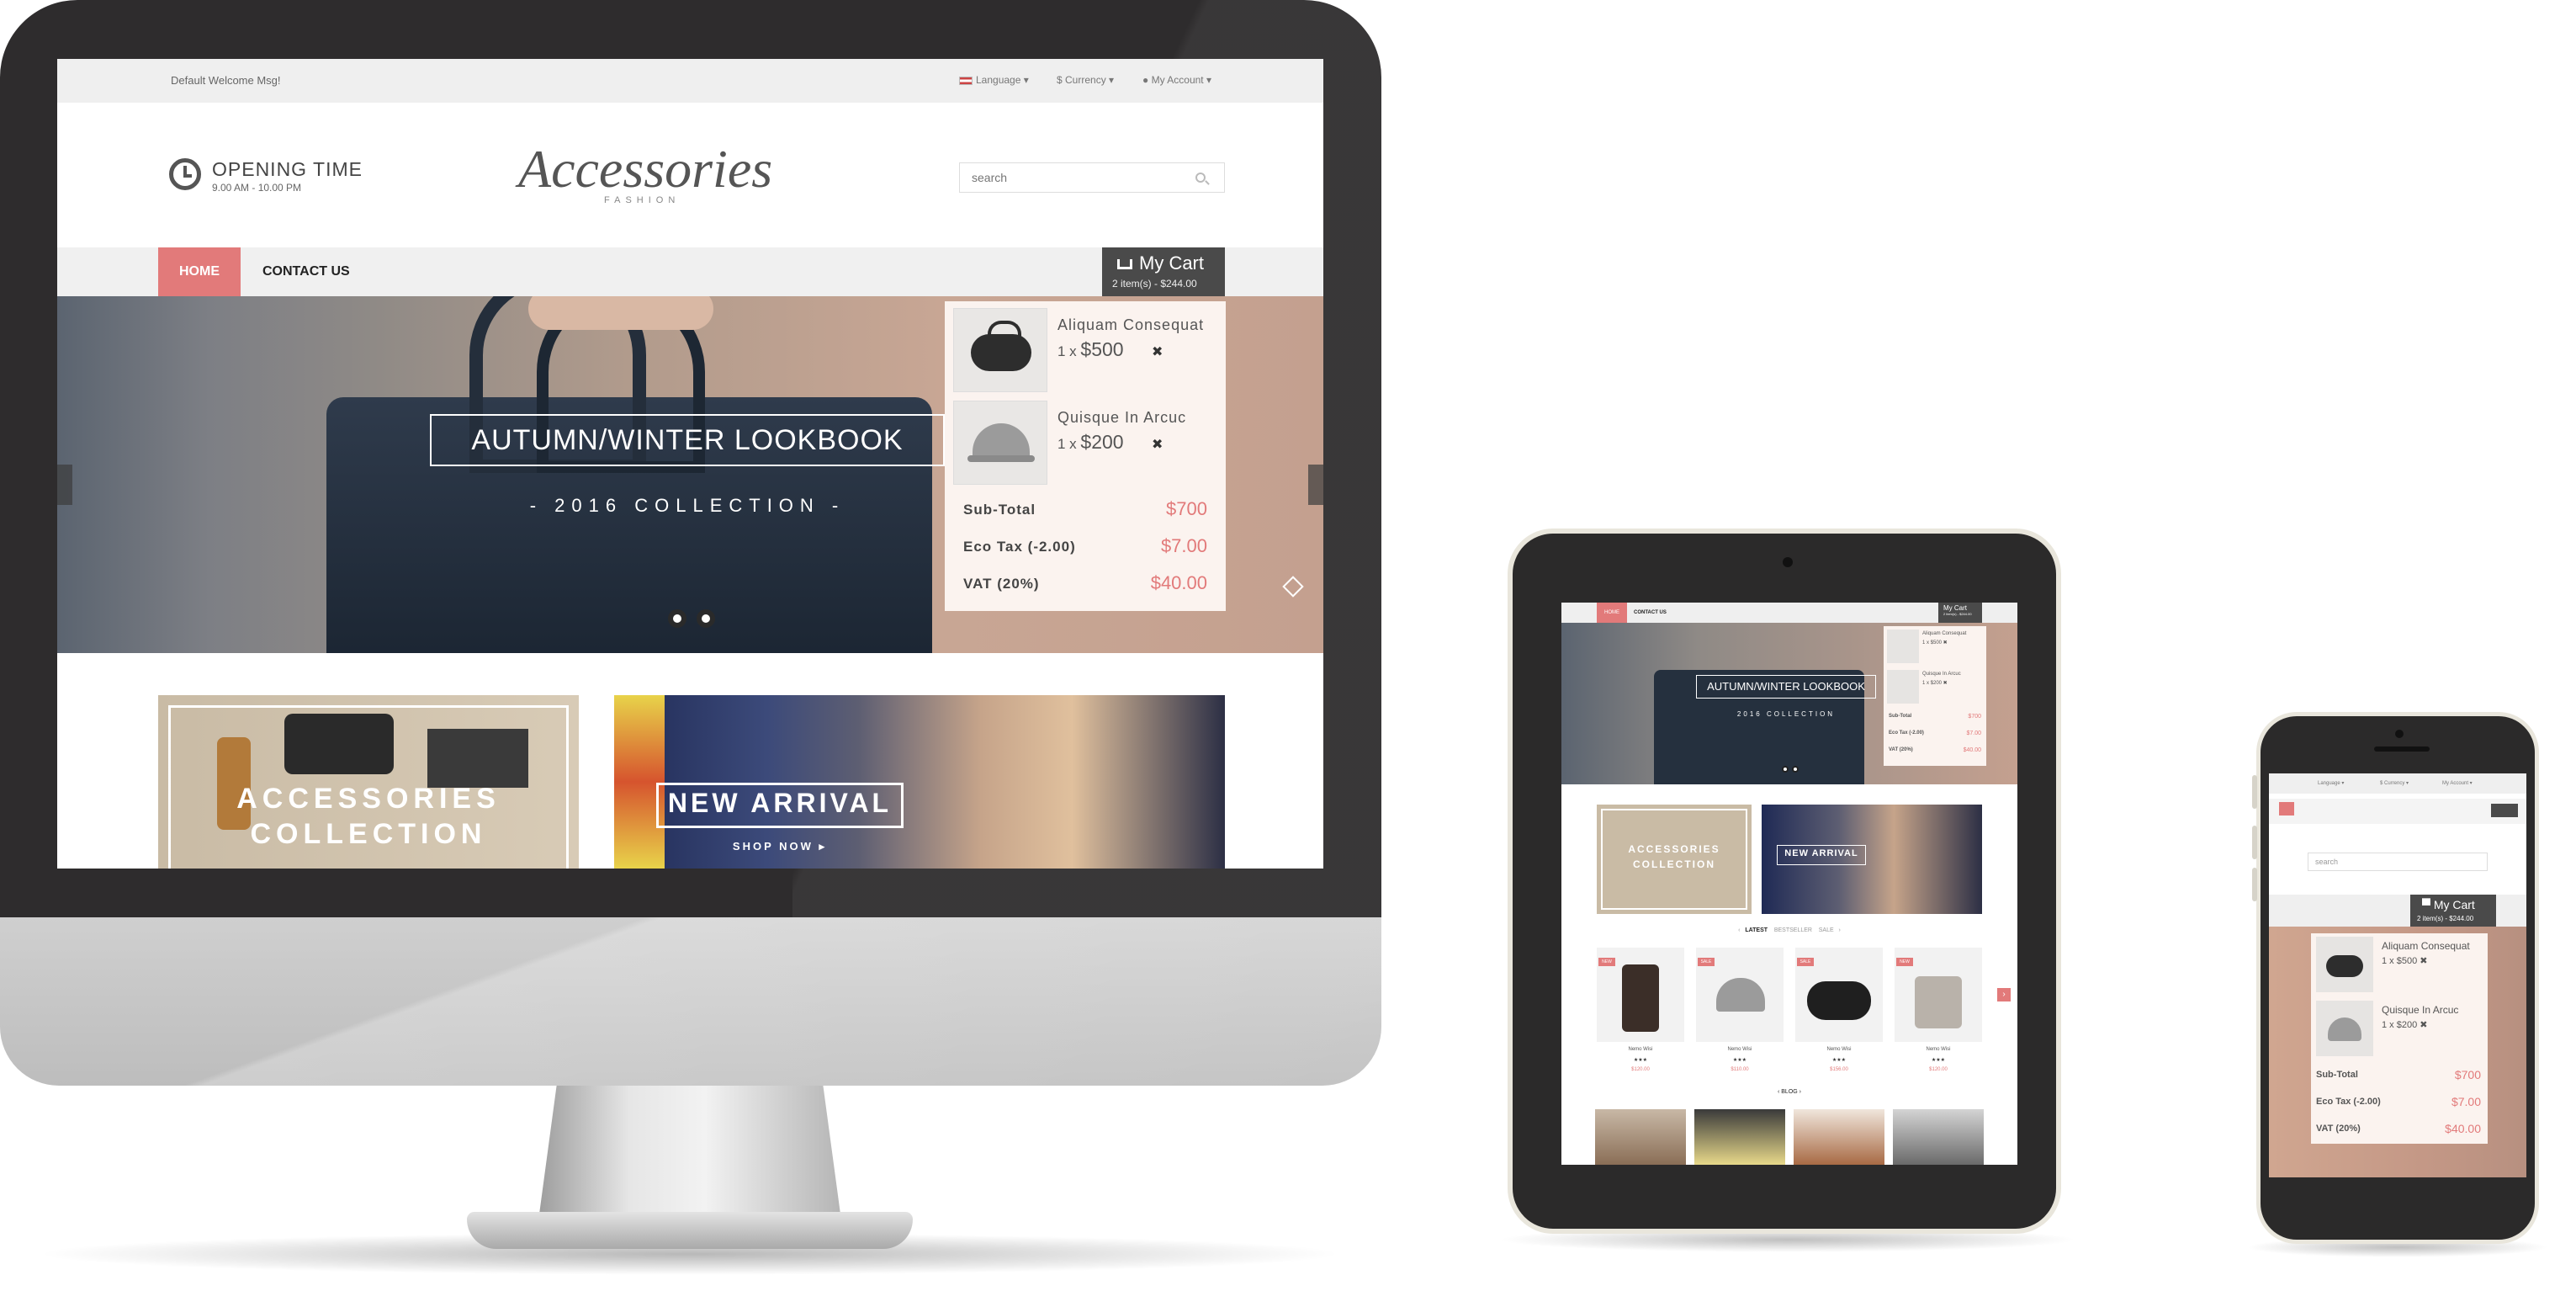 The width and height of the screenshot is (2576, 1291). I want to click on subtotal-label: Sub-Total, so click(999, 510).